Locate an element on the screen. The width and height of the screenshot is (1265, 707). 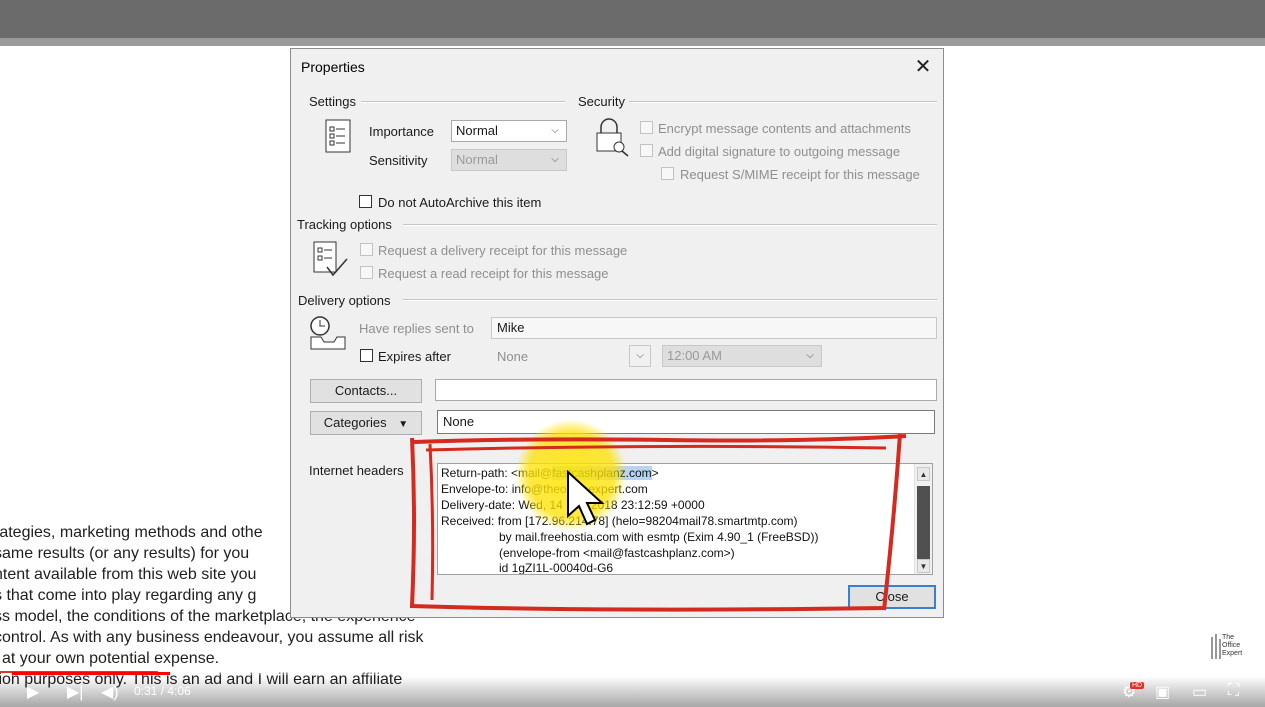
replies-label: Have replies sent to is located at coordinates (416, 328).